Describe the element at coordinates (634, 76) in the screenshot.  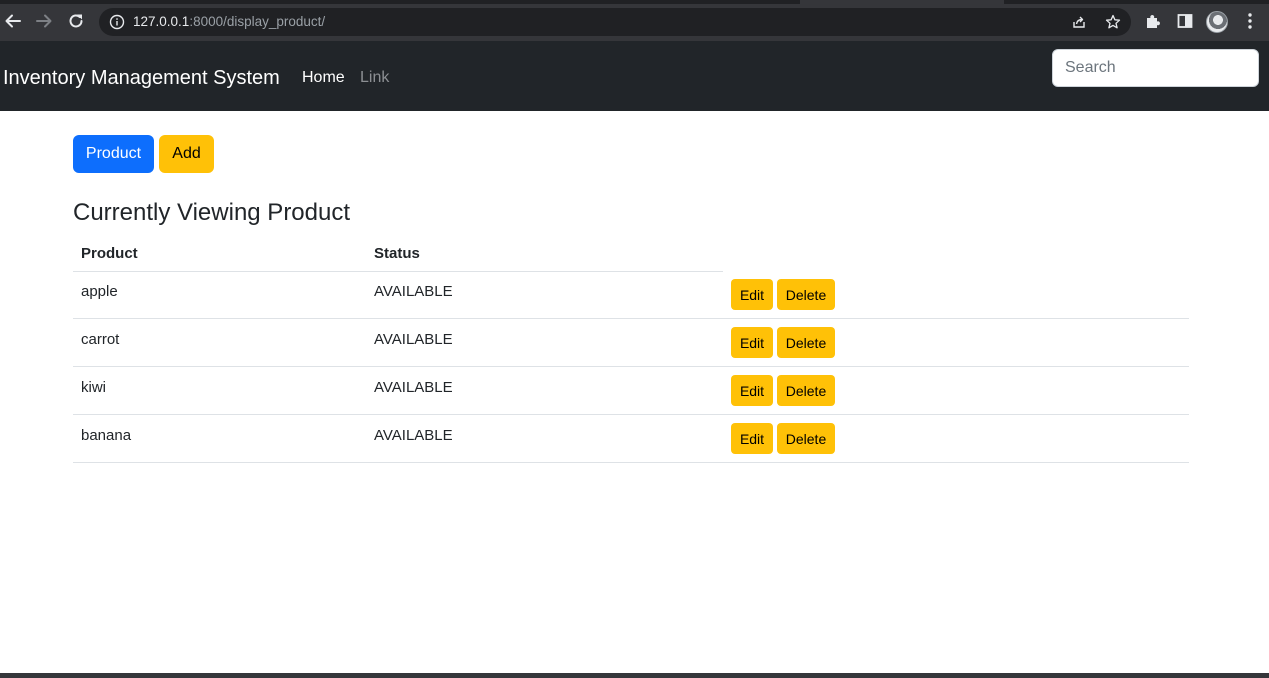
I see `app-navbar: Inventory Management System Home Link` at that location.